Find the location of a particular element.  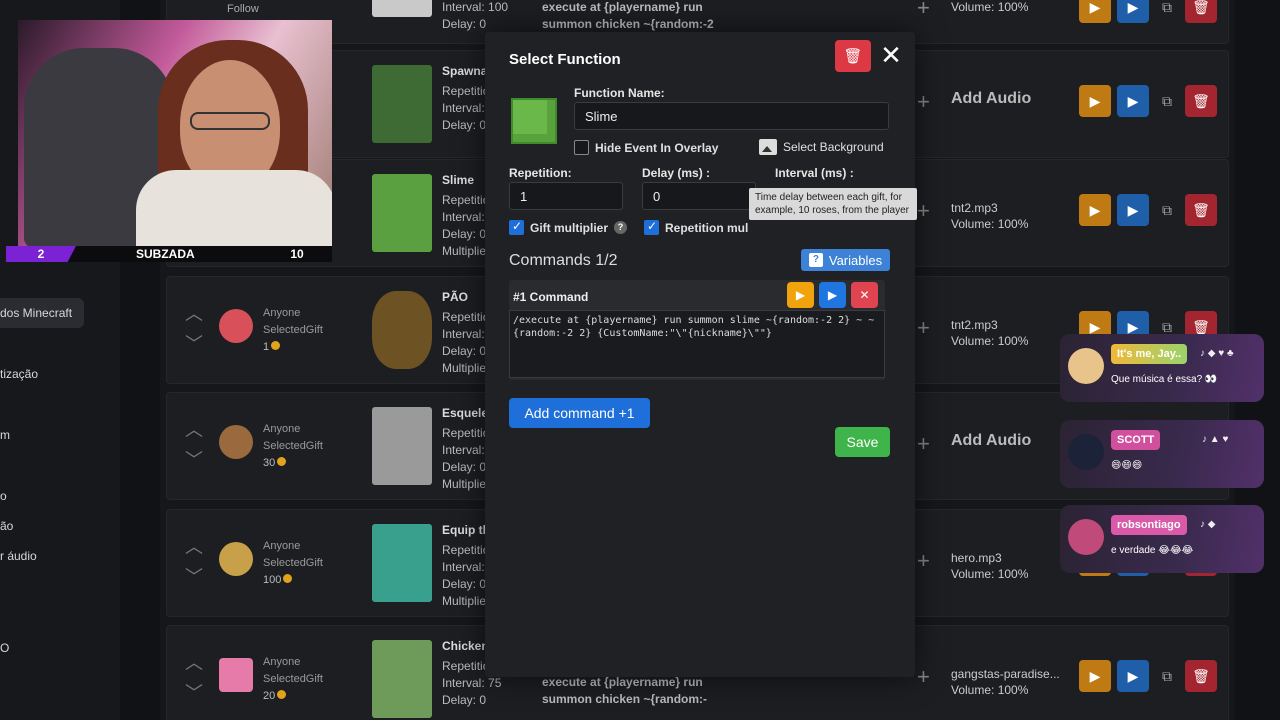

tiktok-icon: ♪ ◆ ♥ ♣ is located at coordinates (1217, 353).